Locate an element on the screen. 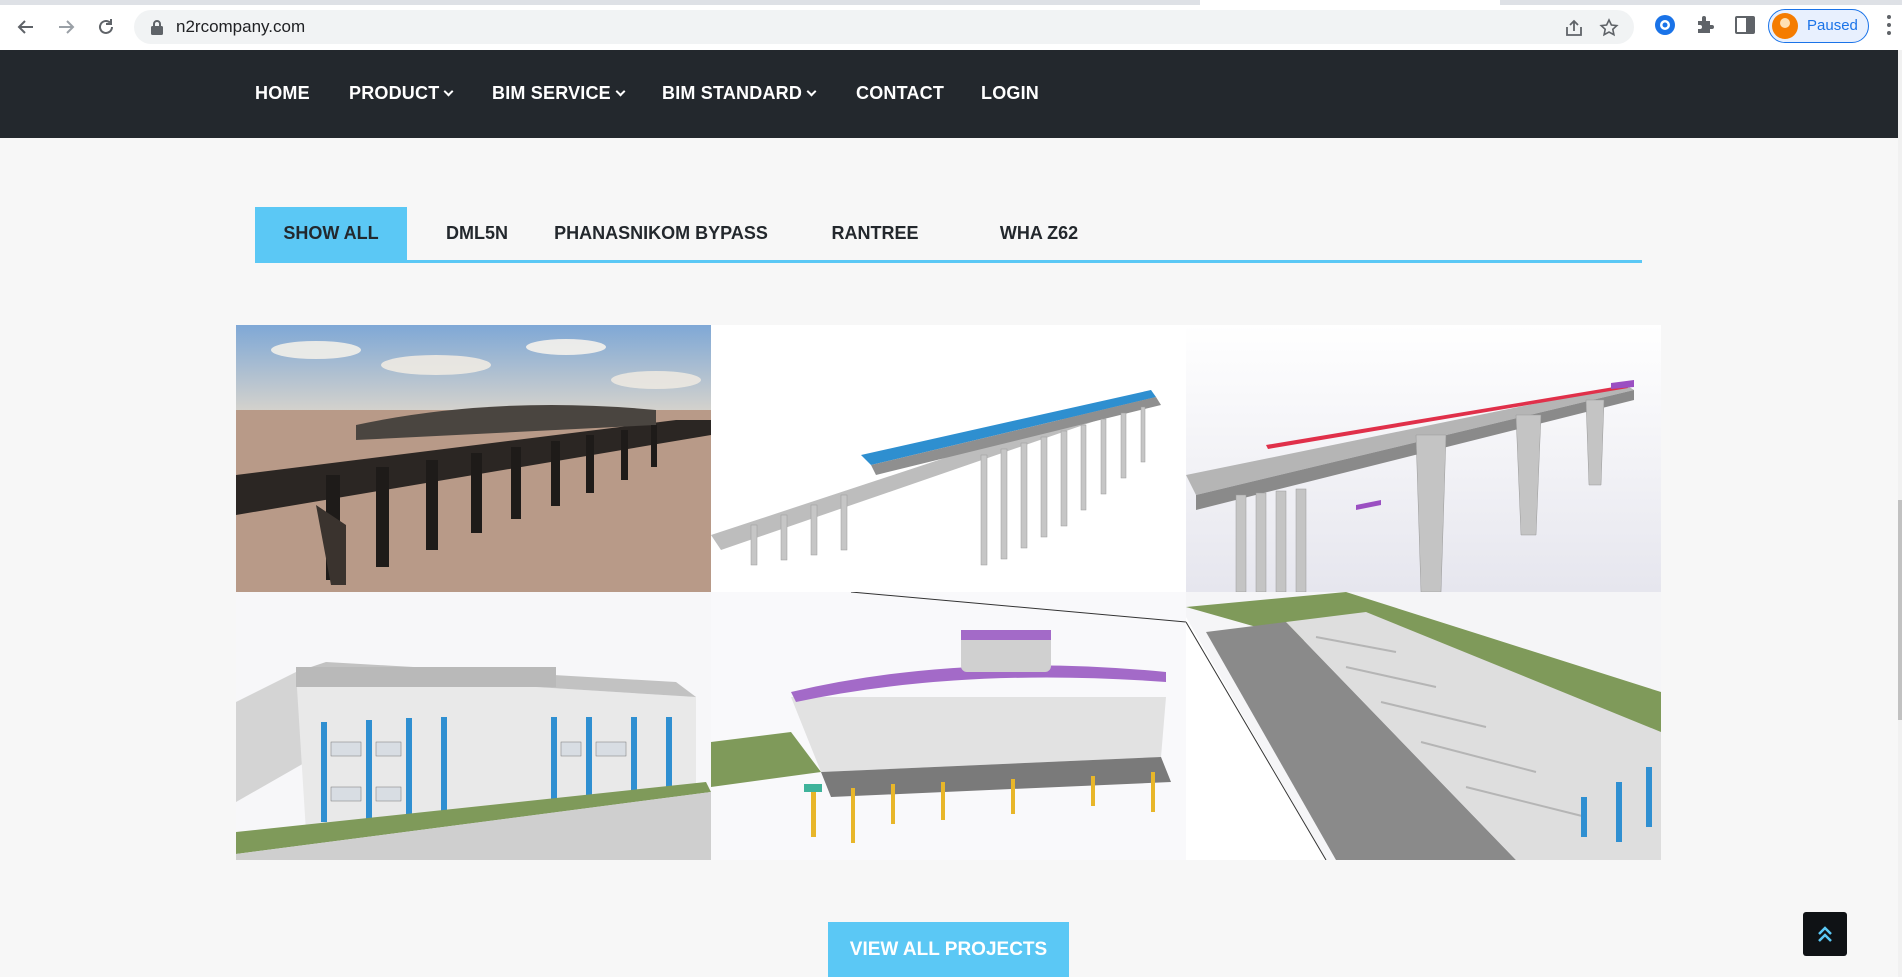 Image resolution: width=1902 pixels, height=977 pixels. star-icon is located at coordinates (1609, 28).